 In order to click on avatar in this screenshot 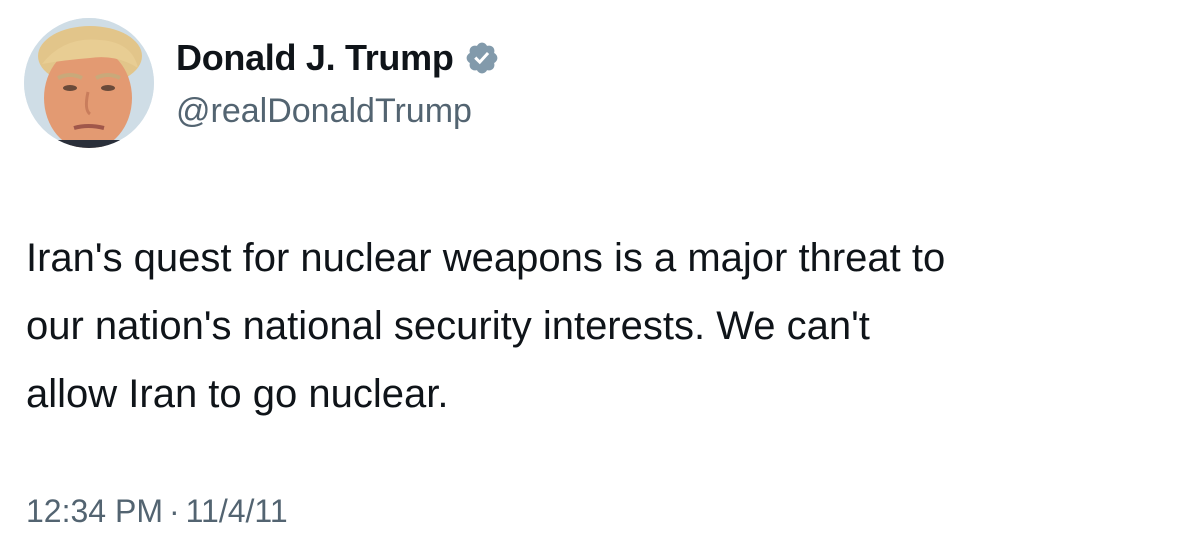, I will do `click(89, 83)`.